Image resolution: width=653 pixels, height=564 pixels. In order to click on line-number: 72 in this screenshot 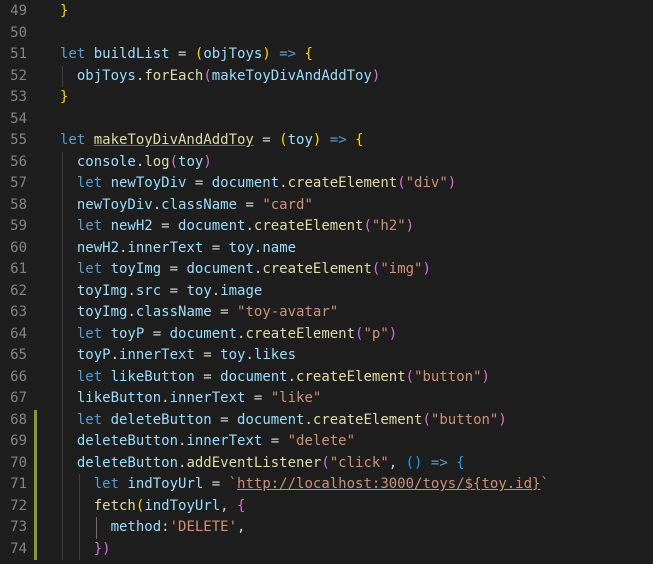, I will do `click(18, 505)`.